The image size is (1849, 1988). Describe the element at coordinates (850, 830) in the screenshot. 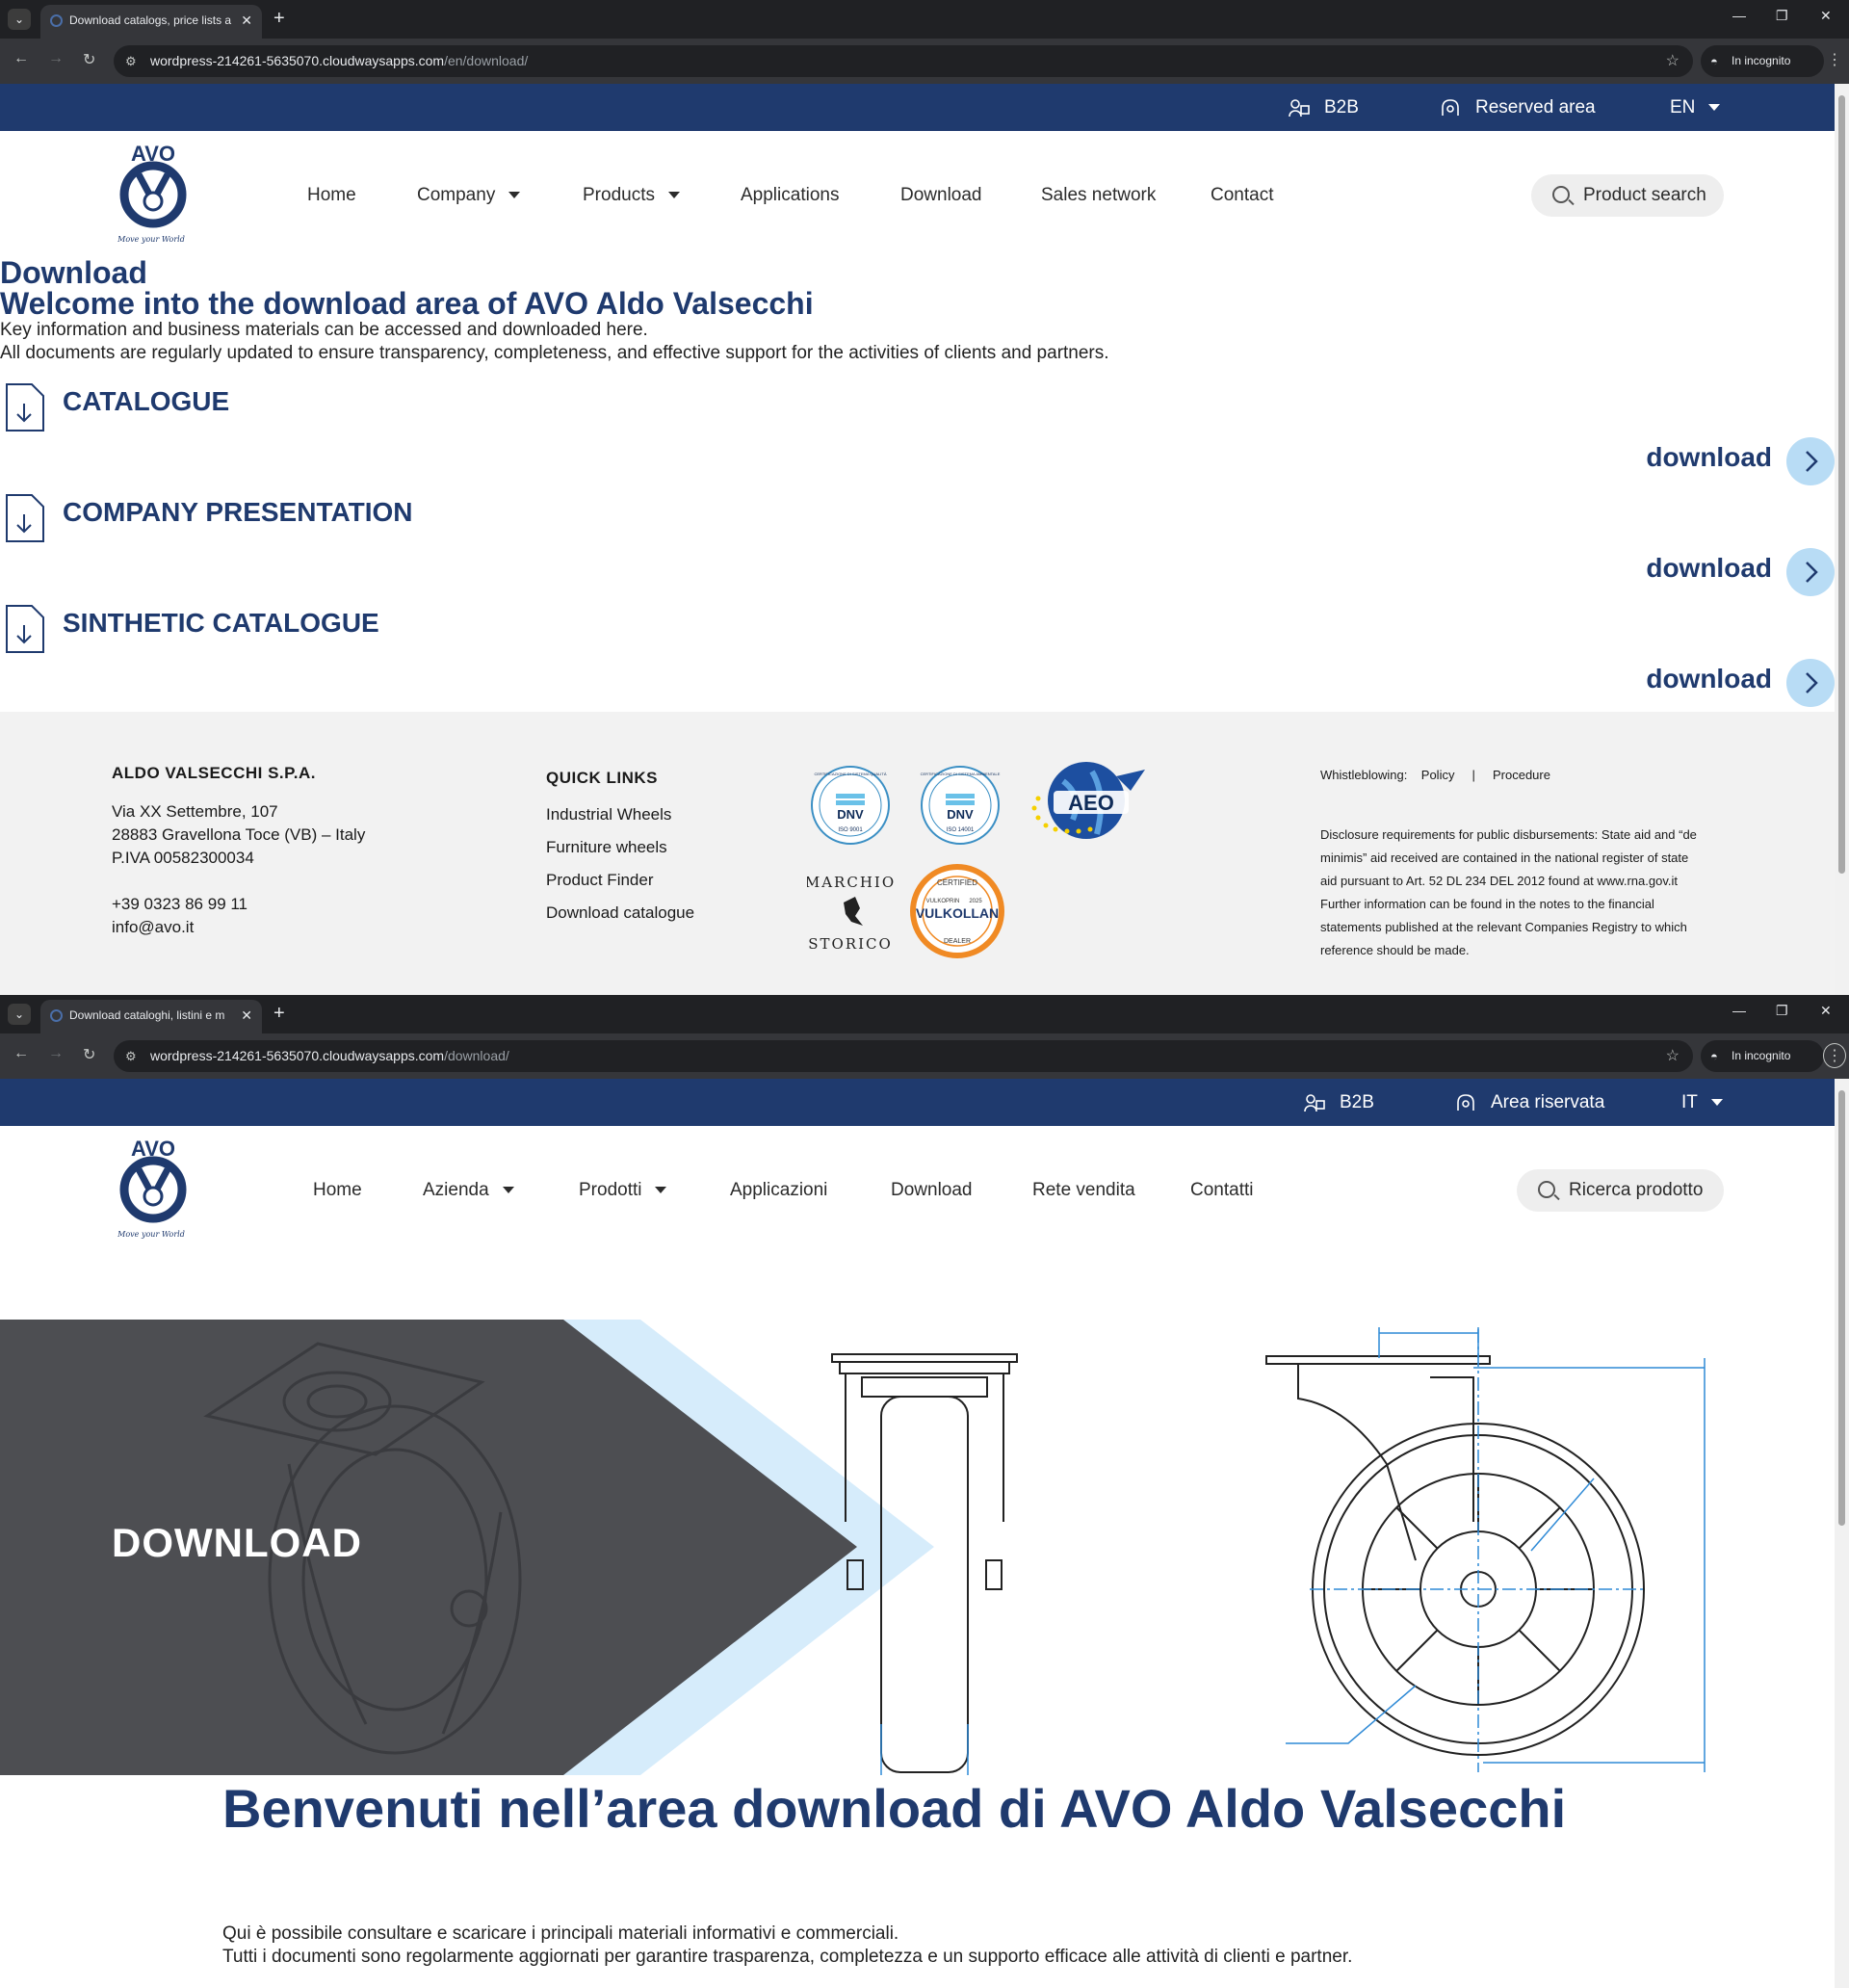

I see `iso9001-label: ISO 9001` at that location.